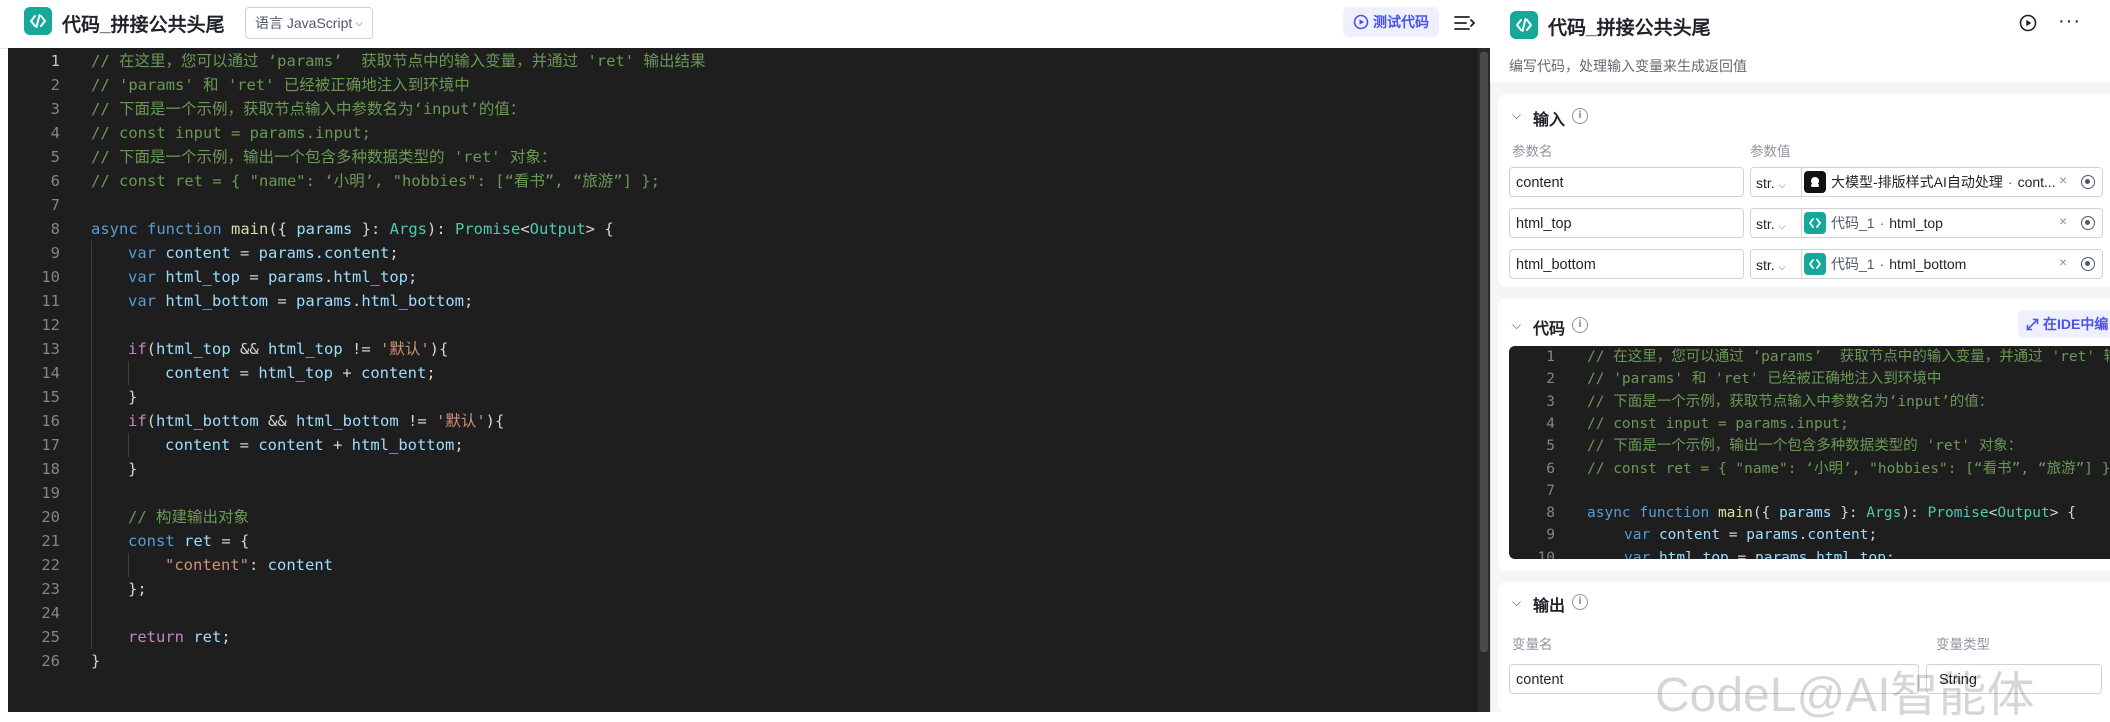 This screenshot has width=2110, height=722. I want to click on input-section-title: 输入, so click(1549, 120).